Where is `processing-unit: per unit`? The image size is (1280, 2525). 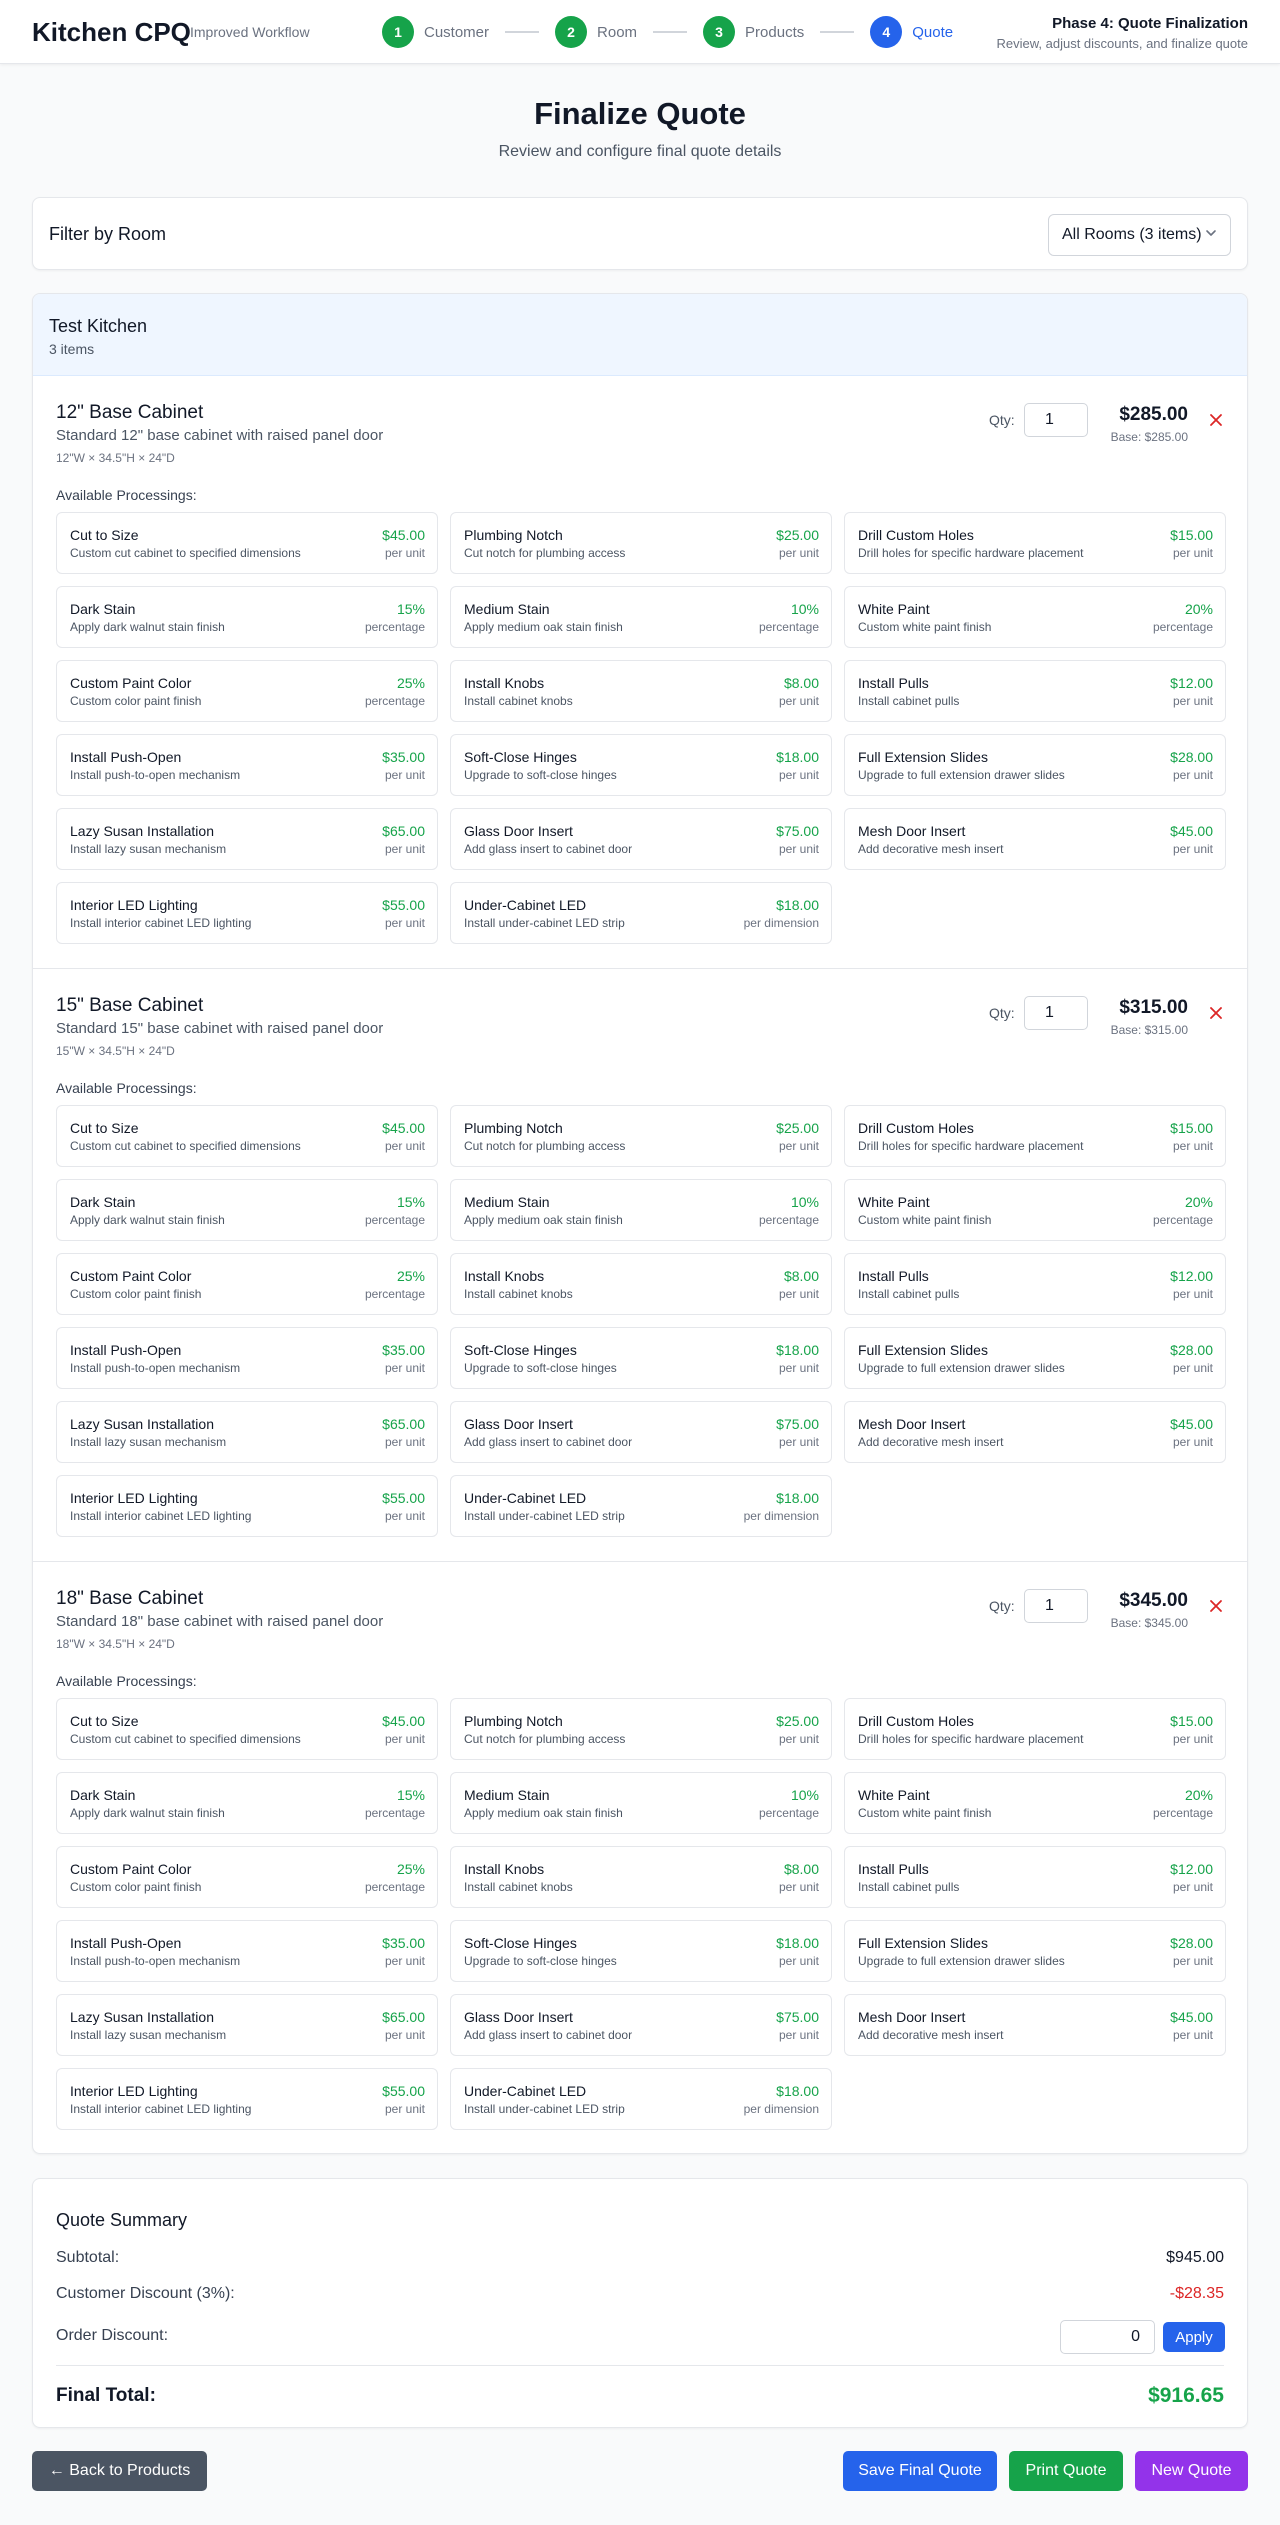 processing-unit: per unit is located at coordinates (404, 1739).